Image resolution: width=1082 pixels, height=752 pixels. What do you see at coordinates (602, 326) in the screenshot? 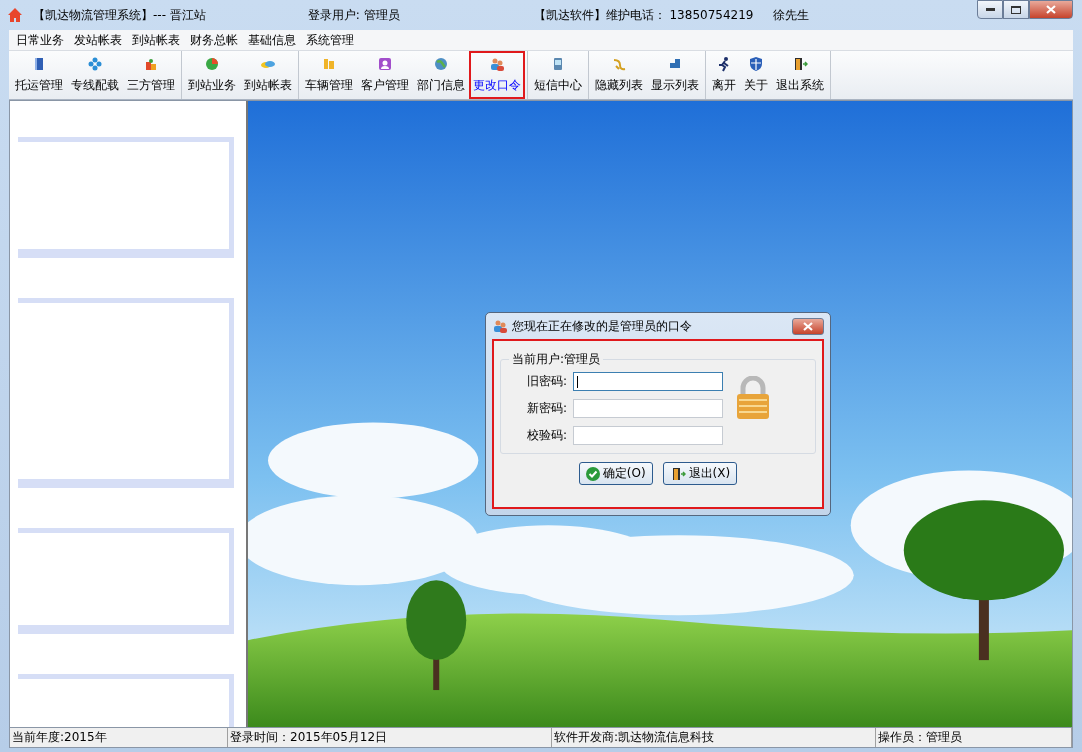
I see `dialog-title: 您现在正在修改的是管理员的口令` at bounding box center [602, 326].